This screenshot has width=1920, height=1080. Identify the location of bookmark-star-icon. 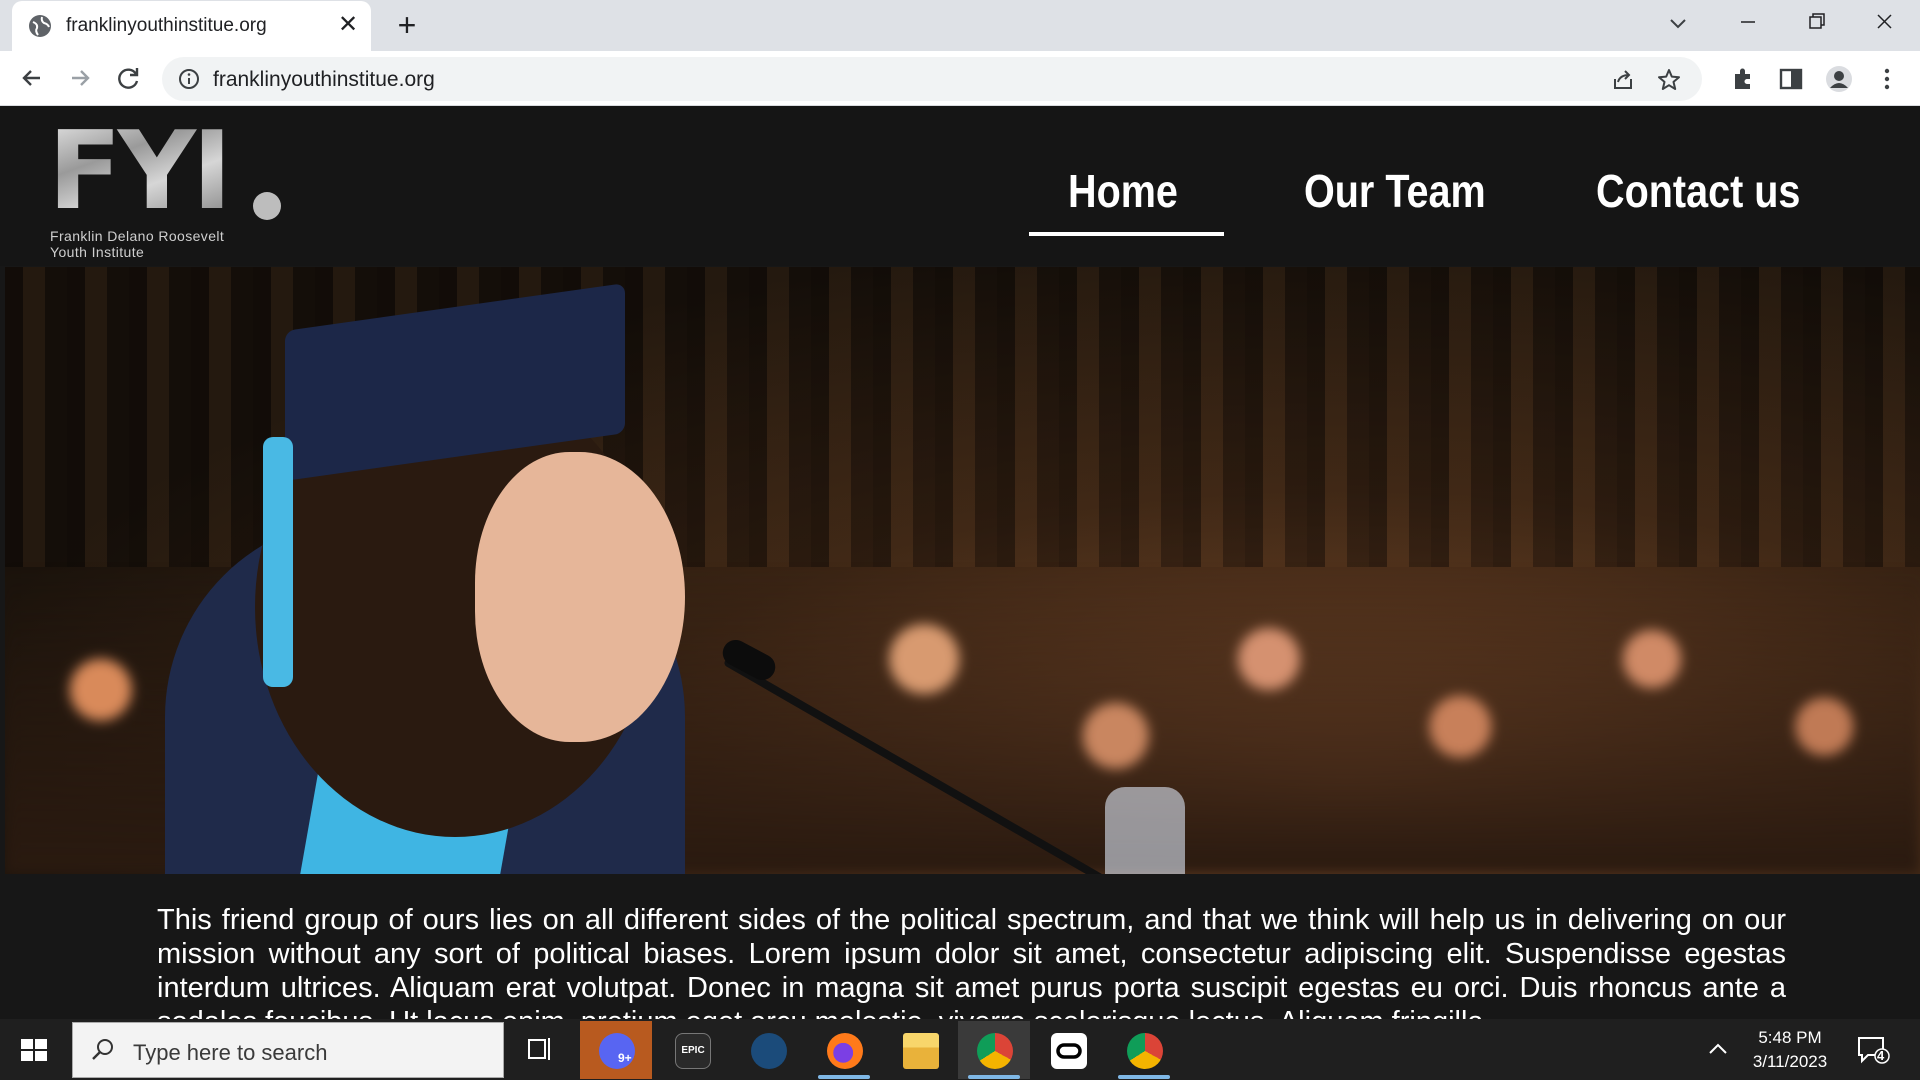
(1669, 80).